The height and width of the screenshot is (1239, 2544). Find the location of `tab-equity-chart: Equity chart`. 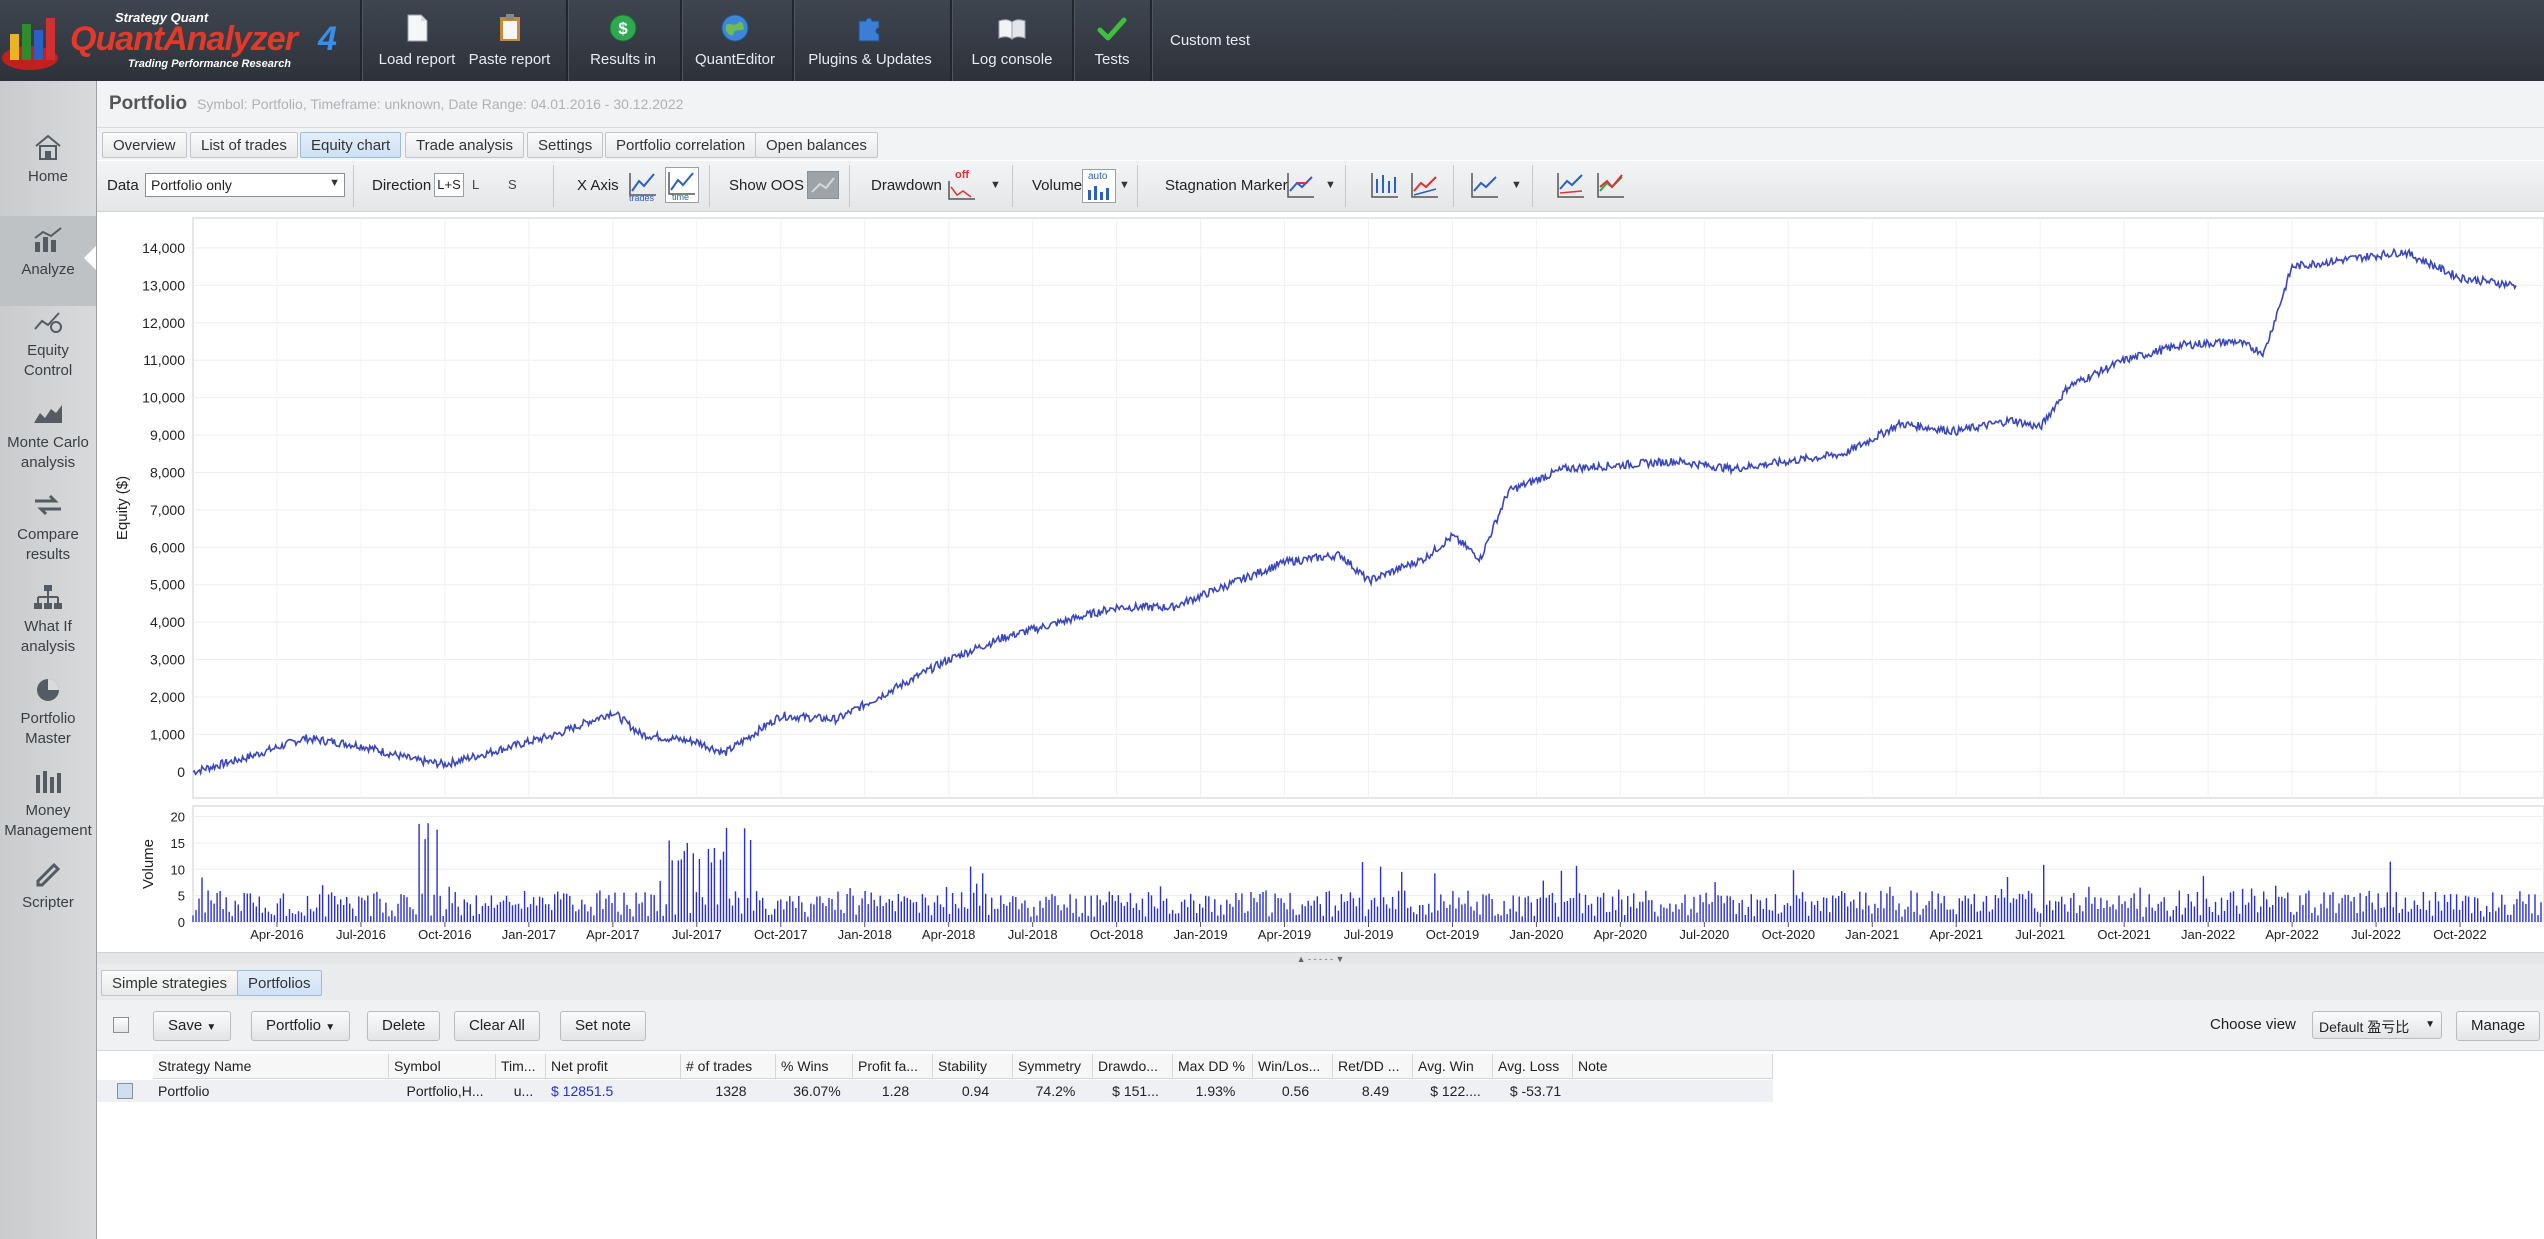

tab-equity-chart: Equity chart is located at coordinates (351, 145).